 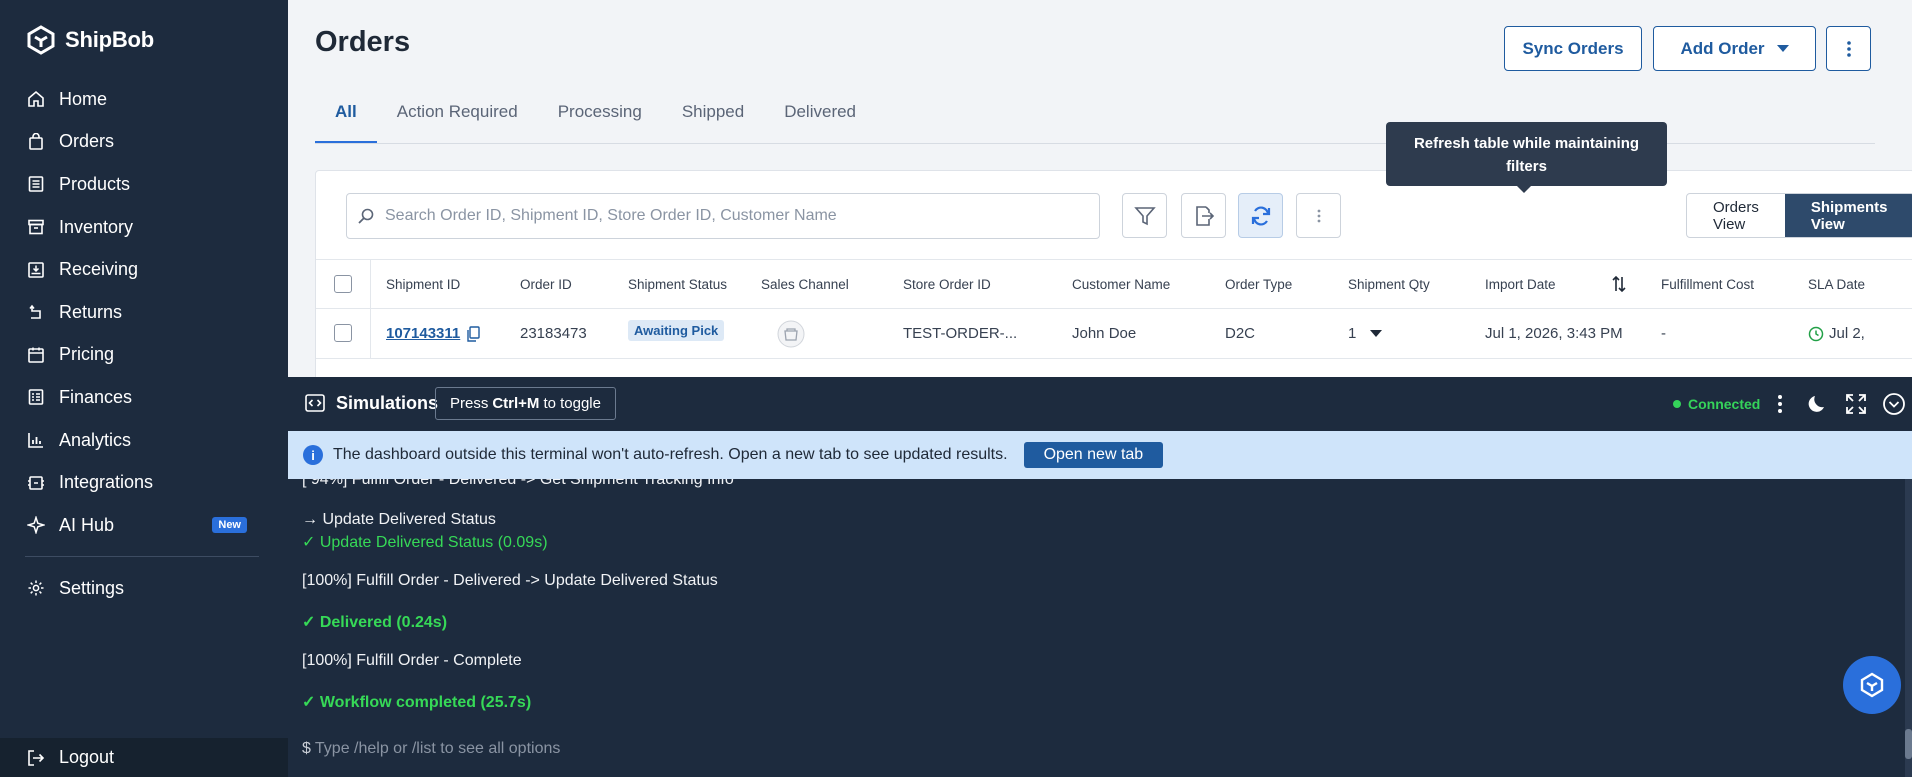 I want to click on column-header: SLA Date, so click(x=1836, y=284).